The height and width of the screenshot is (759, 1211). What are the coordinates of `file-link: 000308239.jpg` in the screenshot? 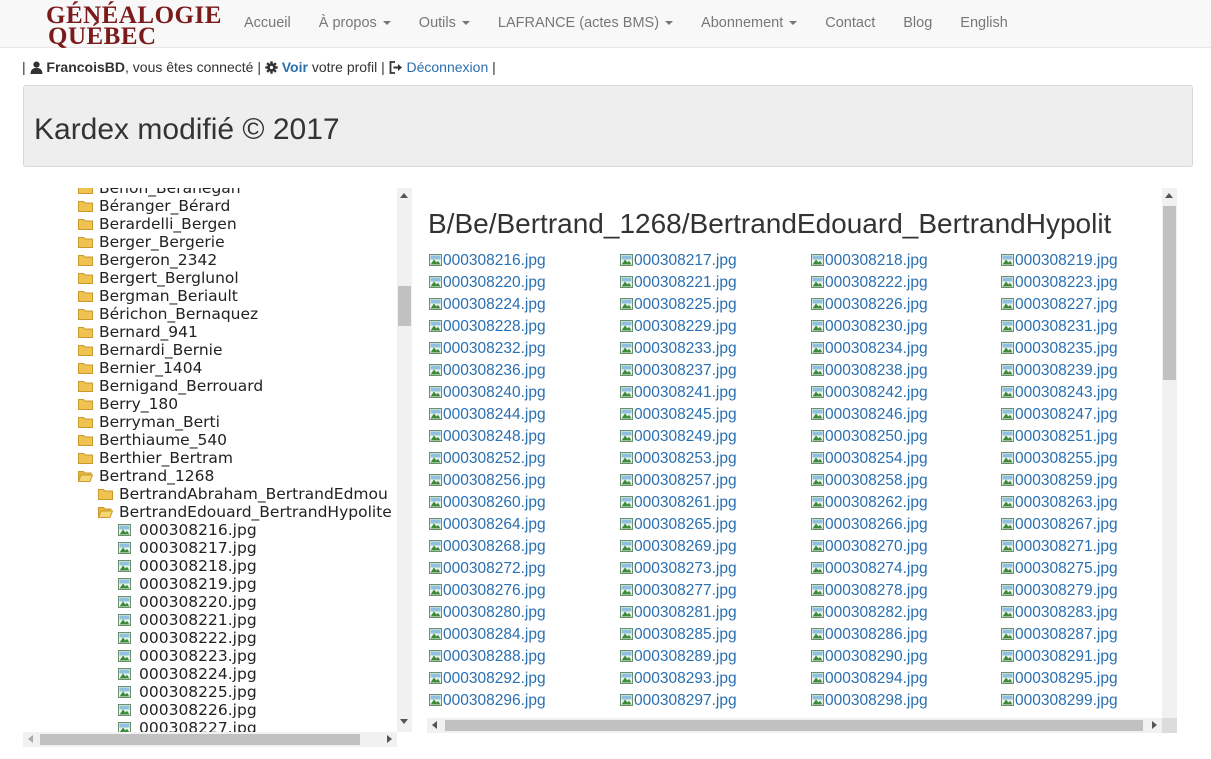 It's located at (1066, 370).